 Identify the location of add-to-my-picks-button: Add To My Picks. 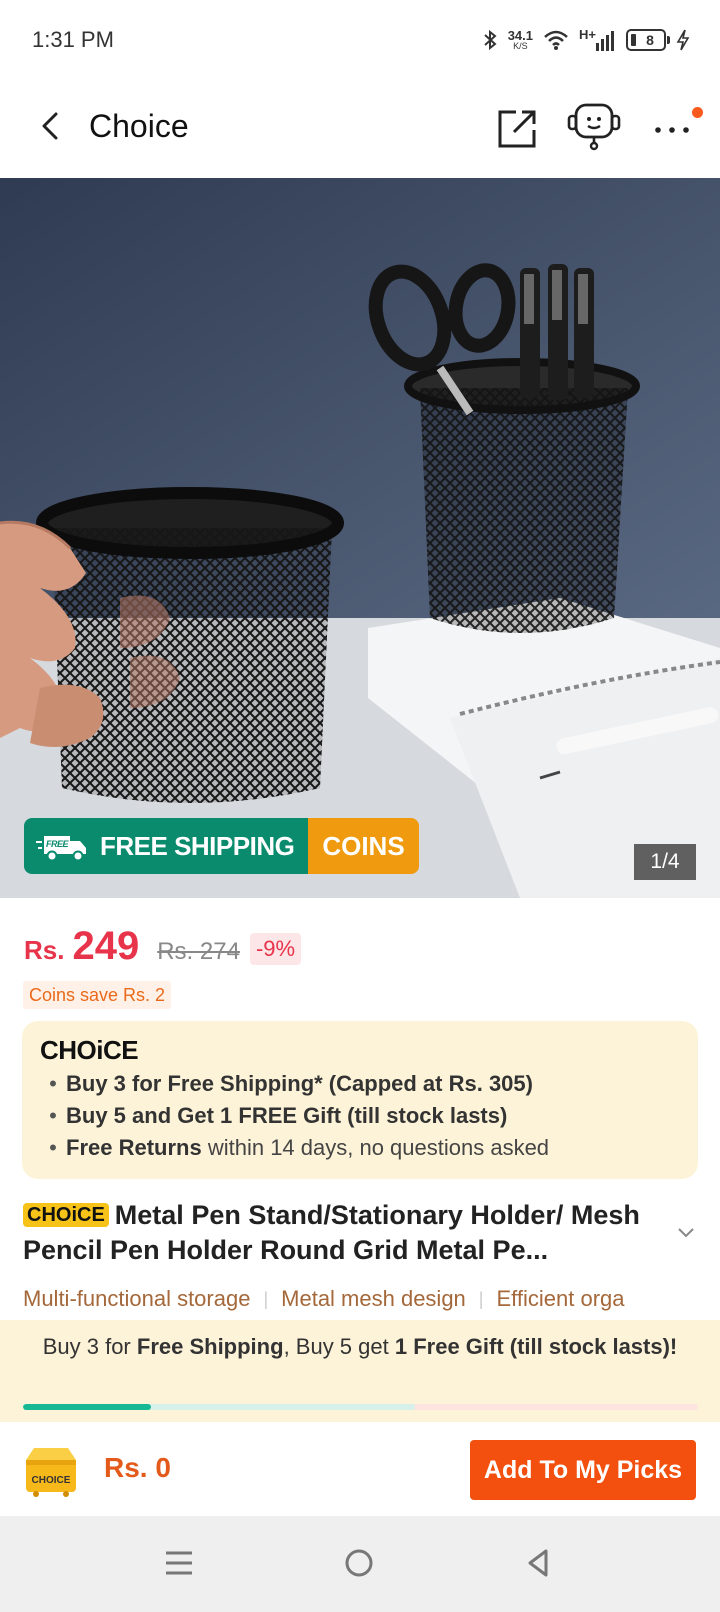
(583, 1470).